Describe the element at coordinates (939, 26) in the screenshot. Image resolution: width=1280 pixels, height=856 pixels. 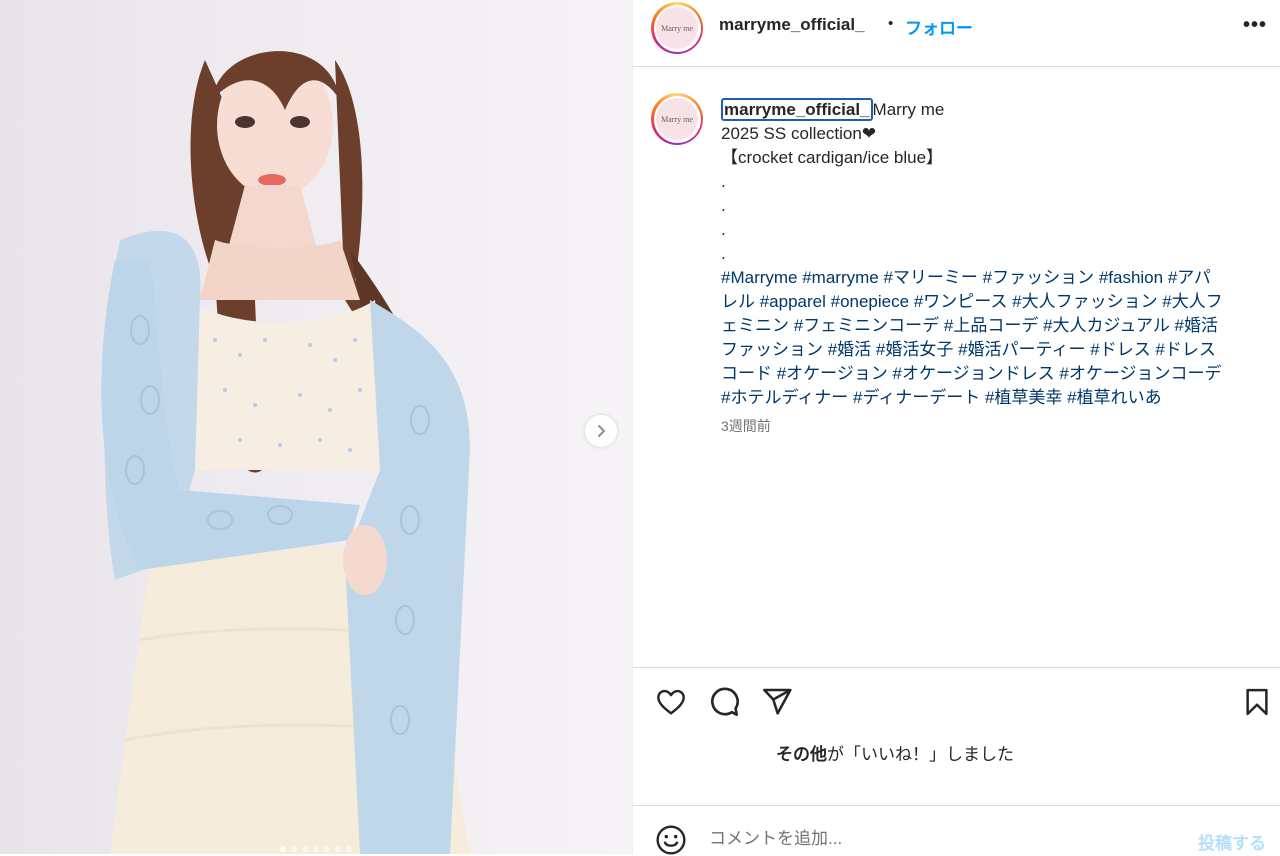
I see `follow-button: フォロー` at that location.